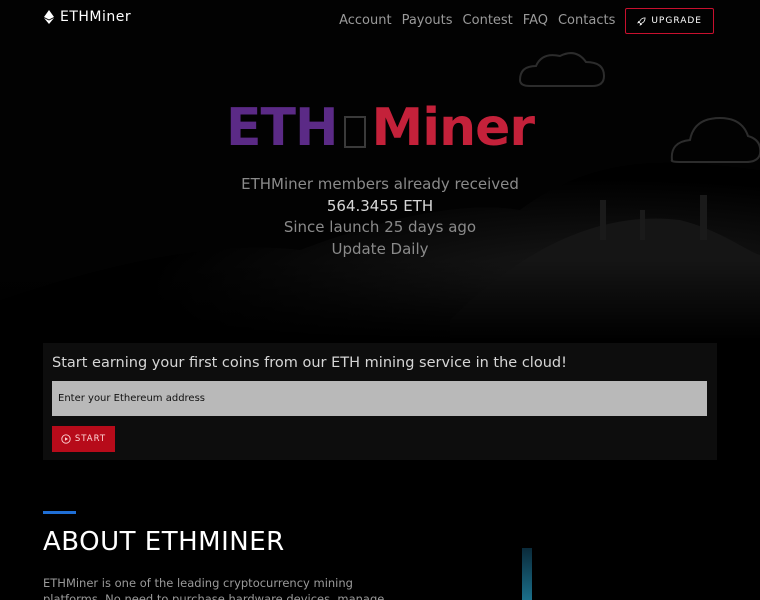  Describe the element at coordinates (379, 398) in the screenshot. I see `ethereum-address-input` at that location.